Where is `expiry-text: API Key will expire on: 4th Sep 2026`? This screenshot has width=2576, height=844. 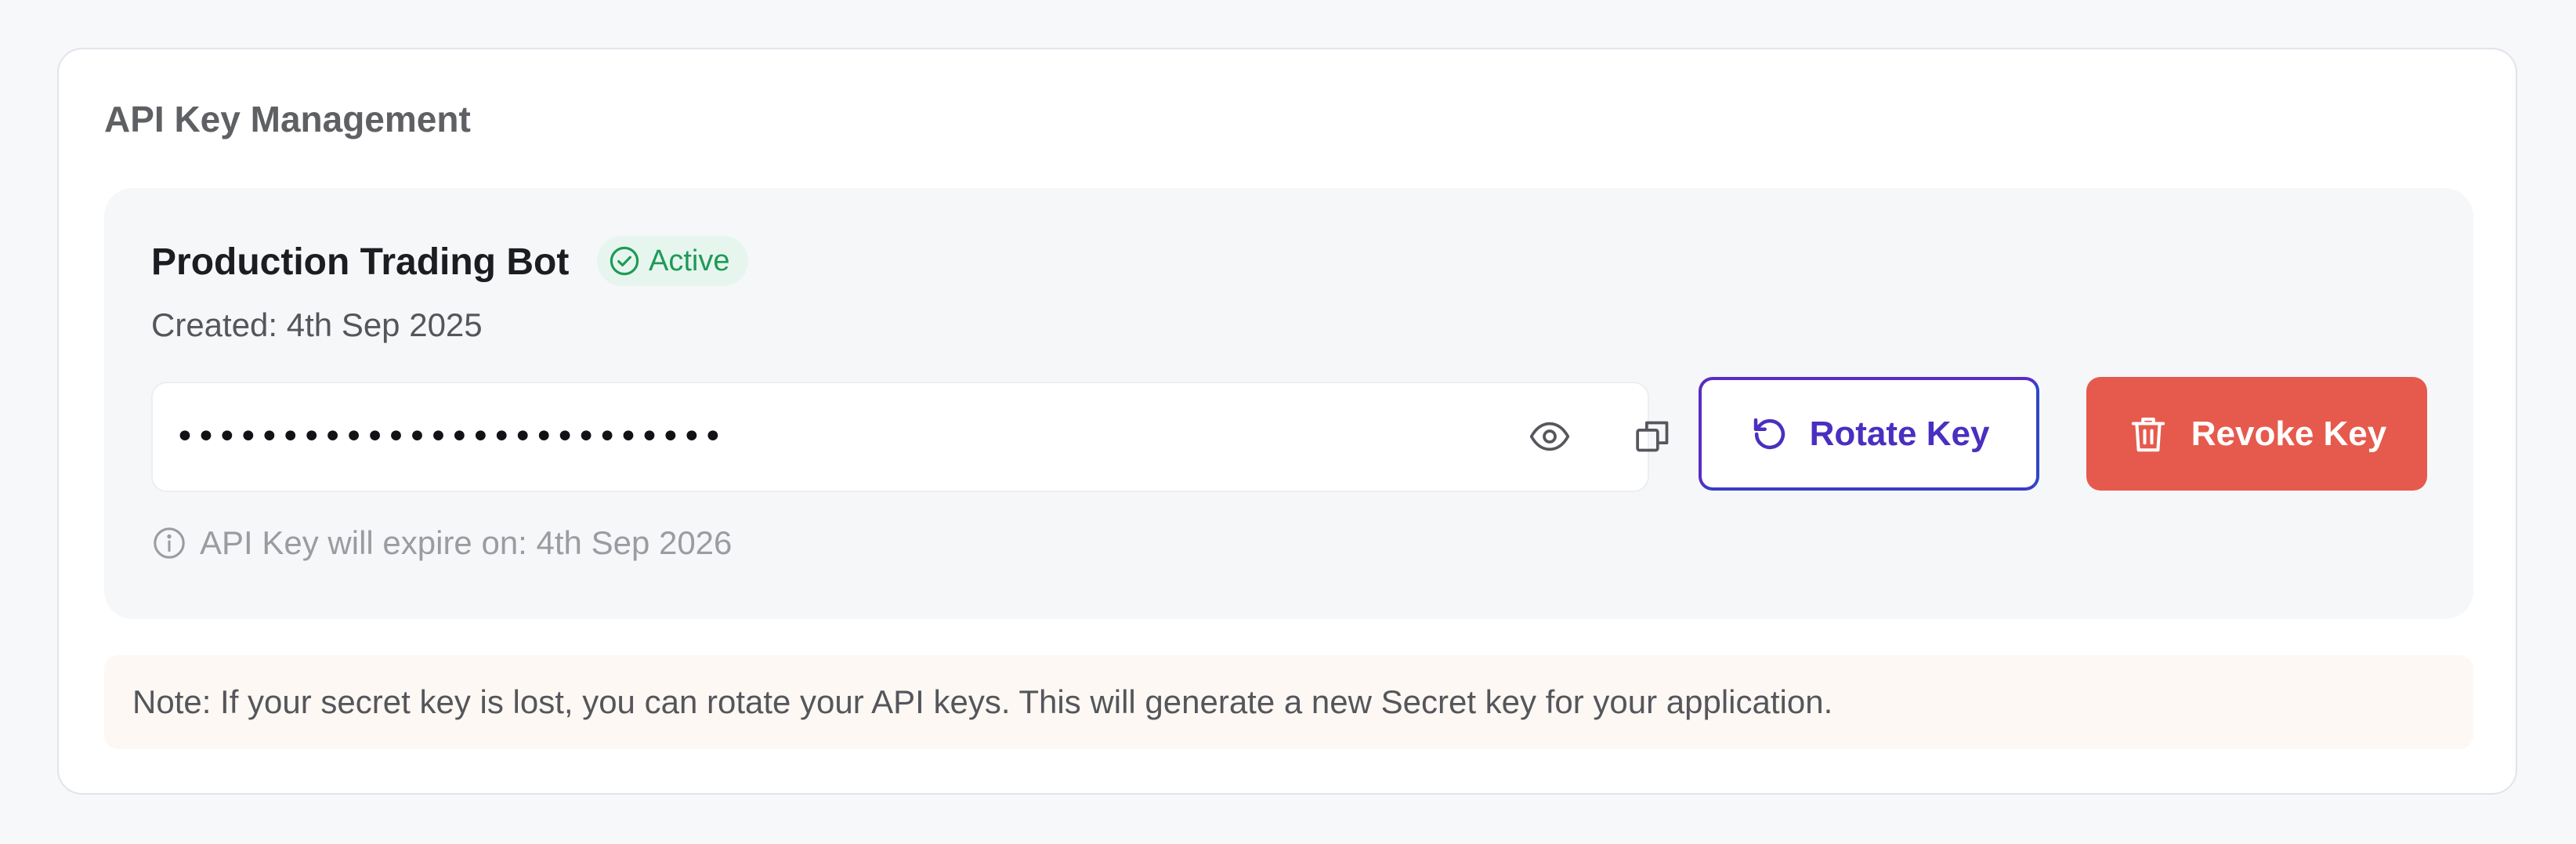
expiry-text: API Key will expire on: 4th Sep 2026 is located at coordinates (466, 542).